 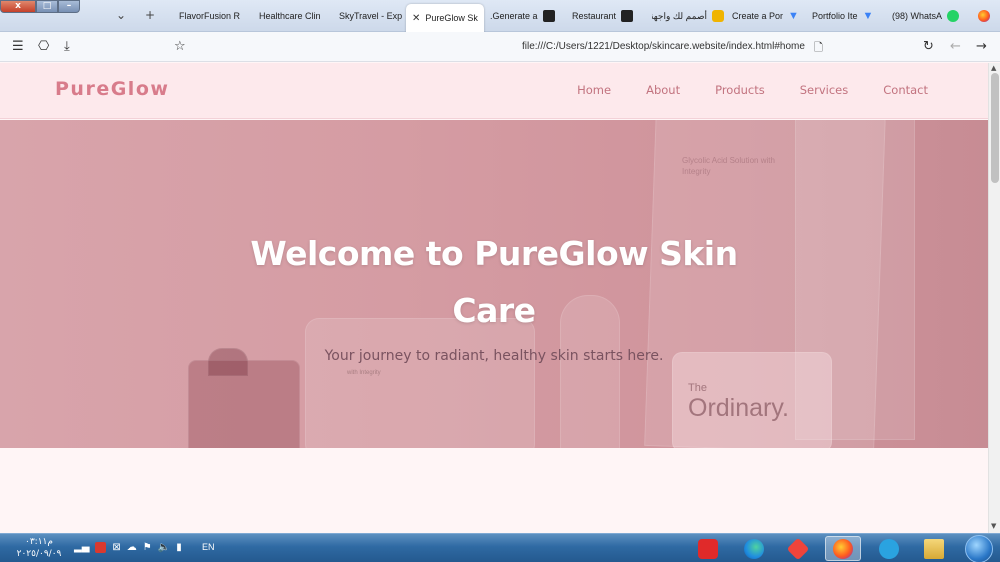 What do you see at coordinates (824, 90) in the screenshot?
I see `nav-services: Services` at bounding box center [824, 90].